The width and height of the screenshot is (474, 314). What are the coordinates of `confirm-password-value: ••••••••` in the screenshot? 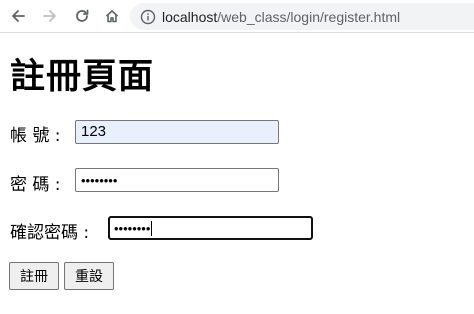 It's located at (132, 228).